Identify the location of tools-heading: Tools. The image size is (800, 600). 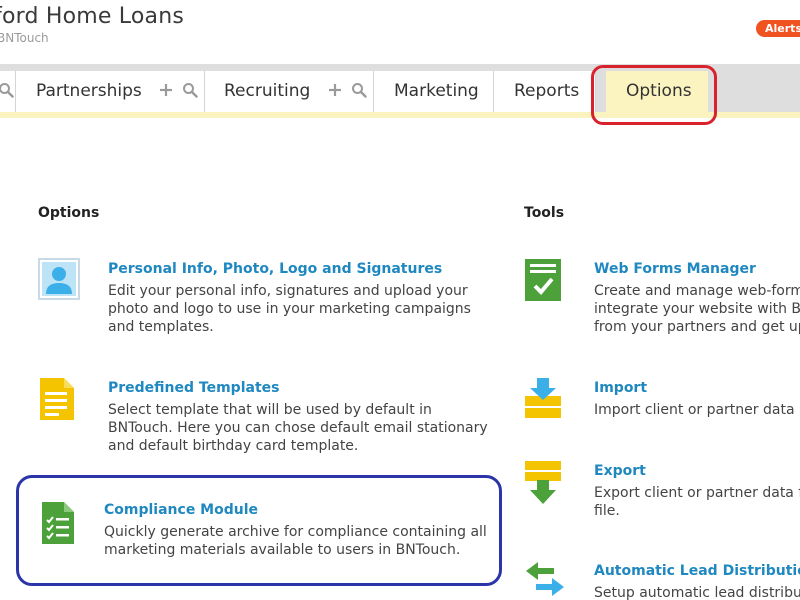
(544, 213).